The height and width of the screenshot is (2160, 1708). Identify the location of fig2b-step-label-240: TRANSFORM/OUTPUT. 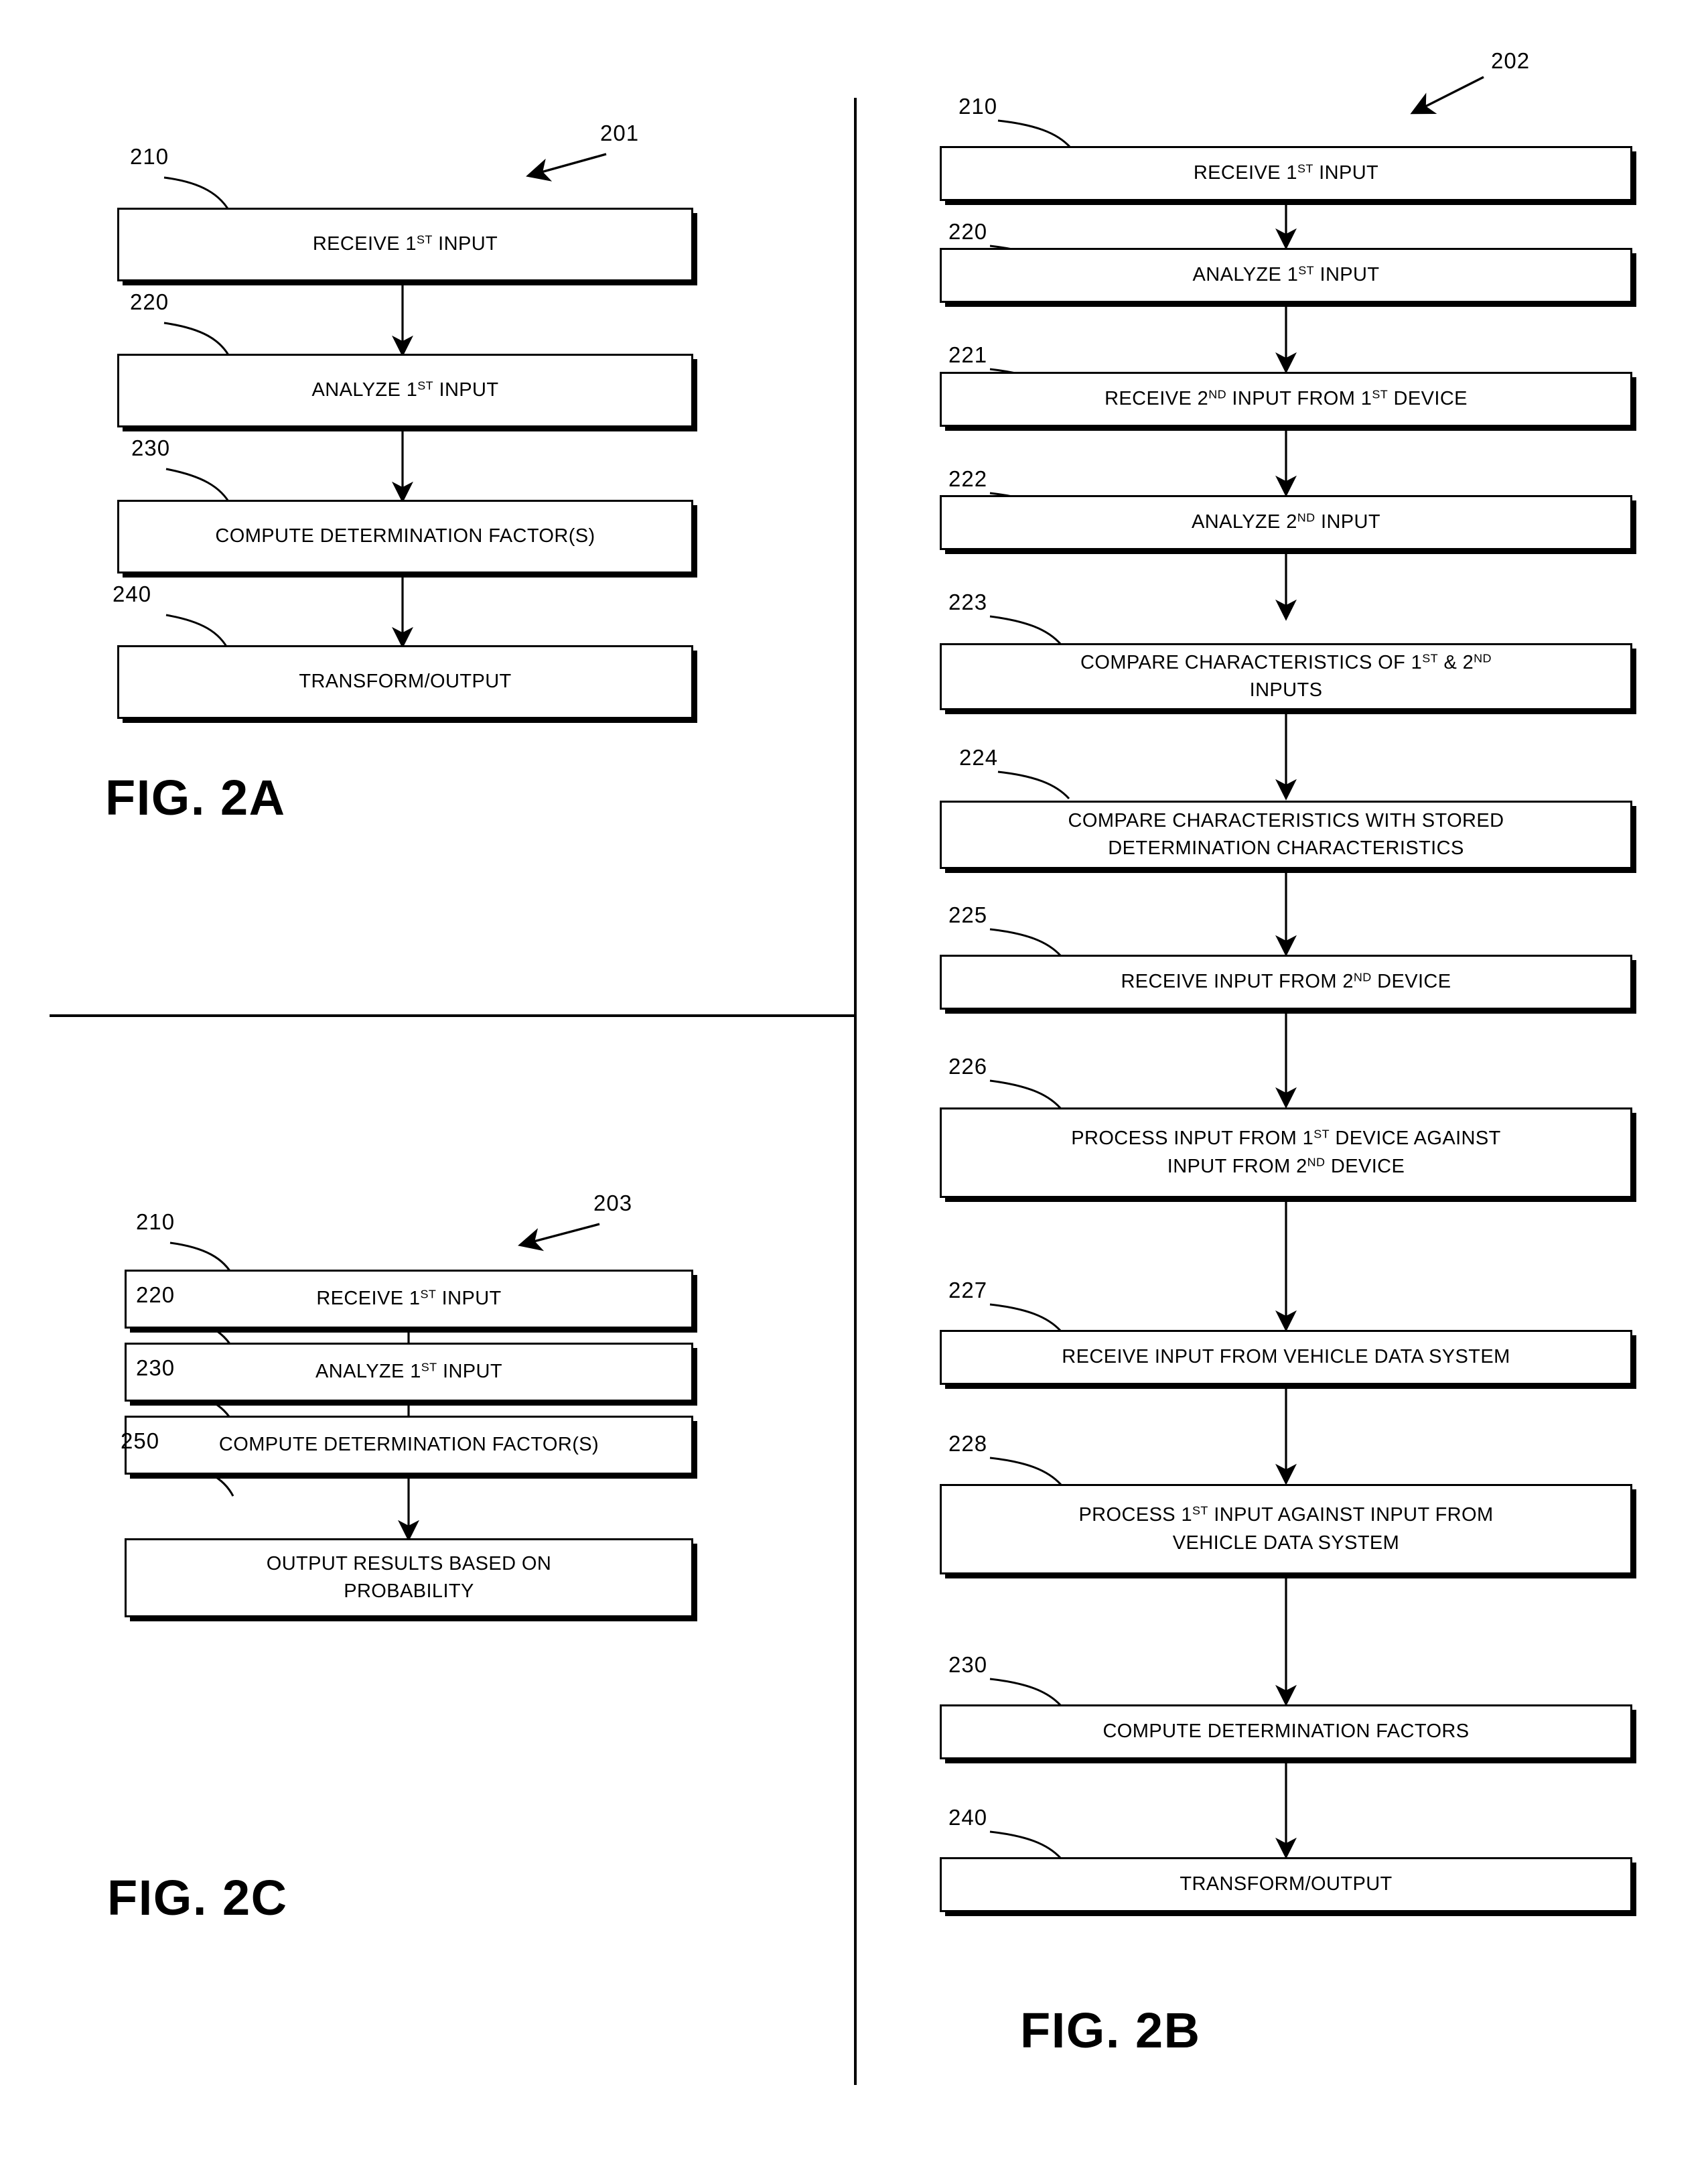
(1286, 1884).